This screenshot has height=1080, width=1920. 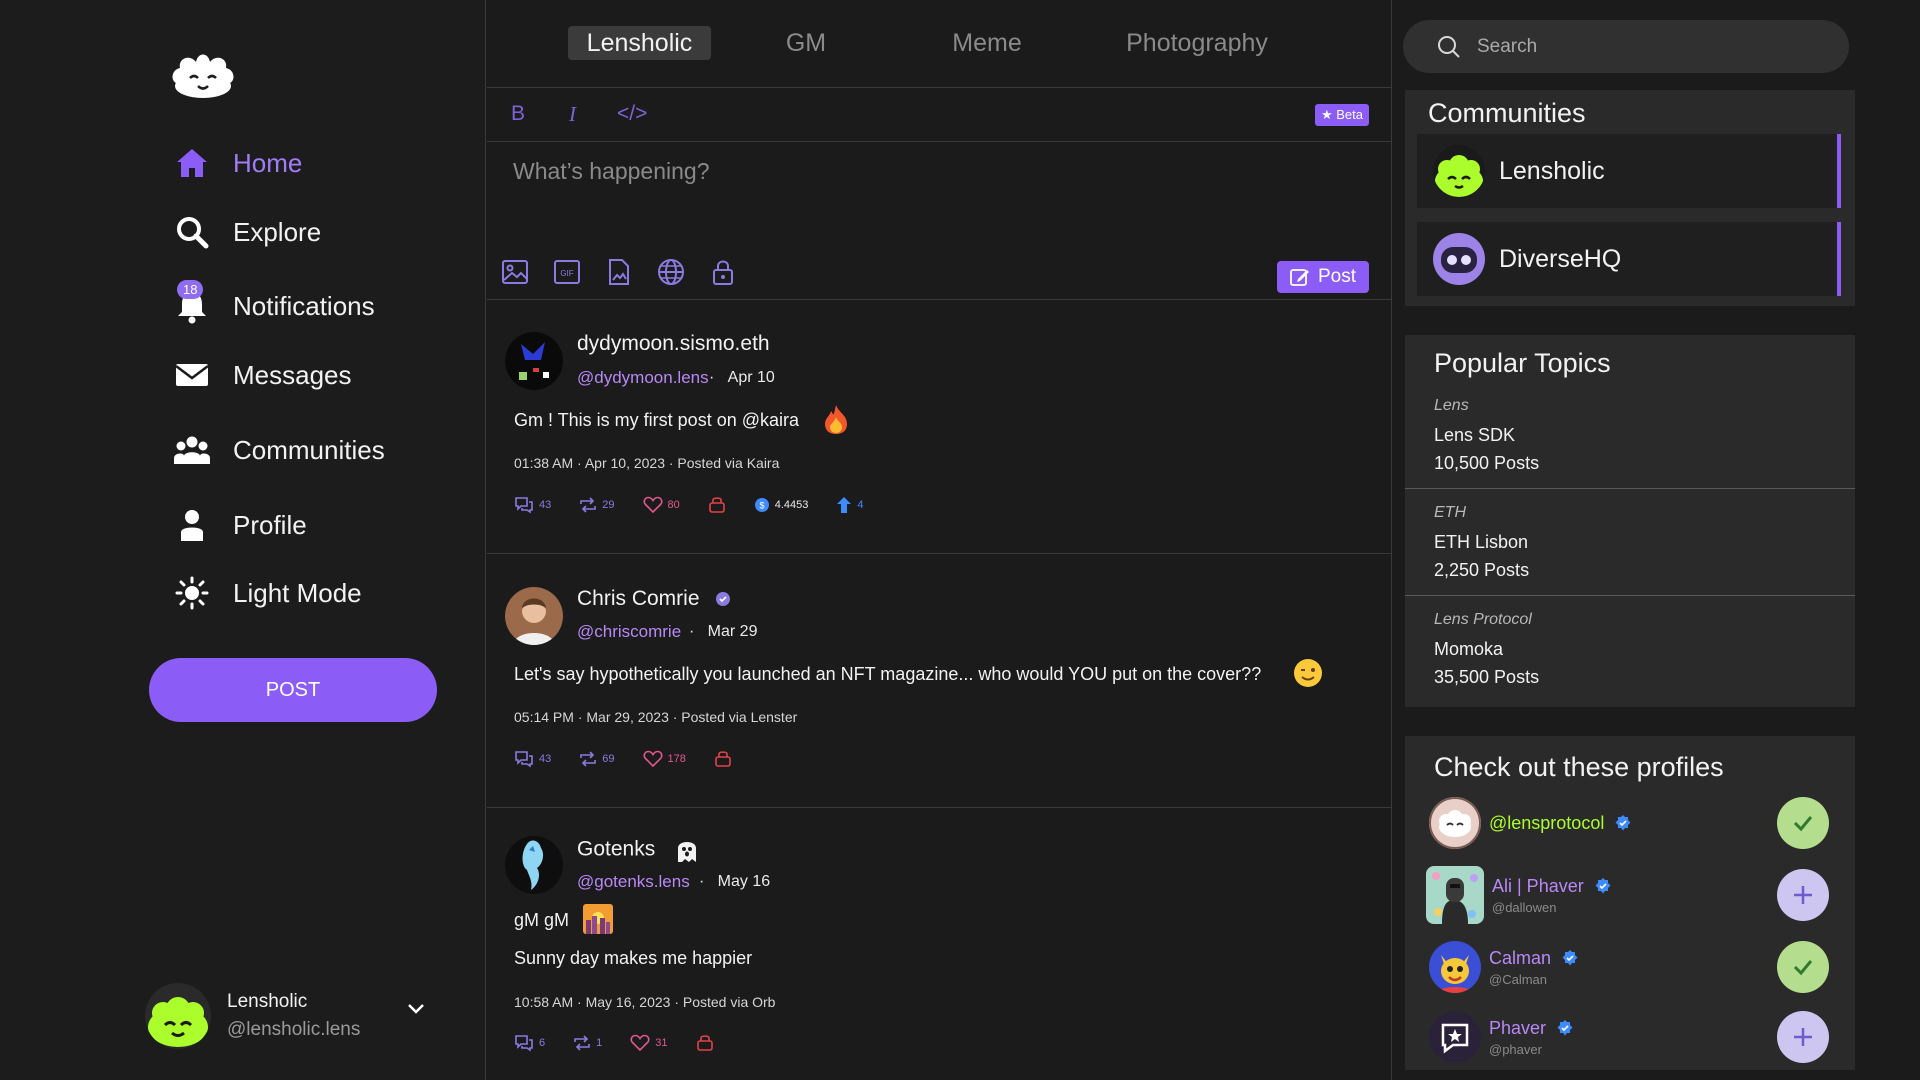 What do you see at coordinates (1630, 411) in the screenshot?
I see `topic-item: Lens Lens SDK 10,500 Posts` at bounding box center [1630, 411].